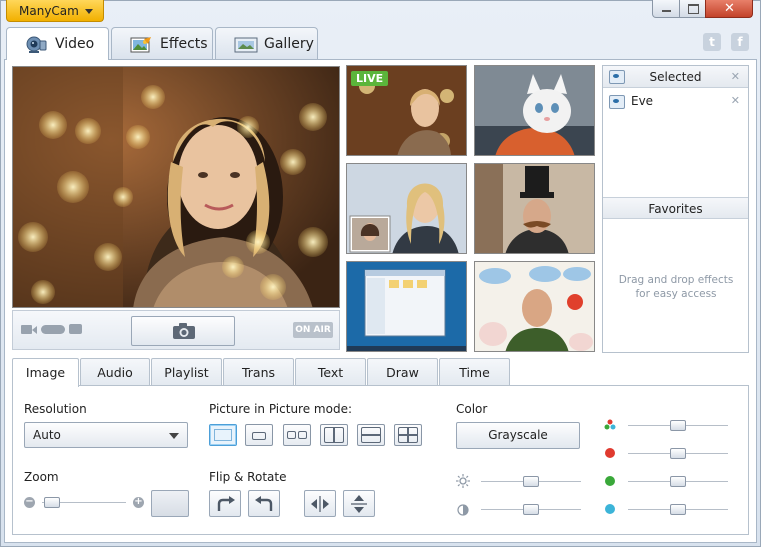 The height and width of the screenshot is (547, 761). What do you see at coordinates (248, 477) in the screenshot?
I see `flip-rotate-label: Flip & Rotate` at bounding box center [248, 477].